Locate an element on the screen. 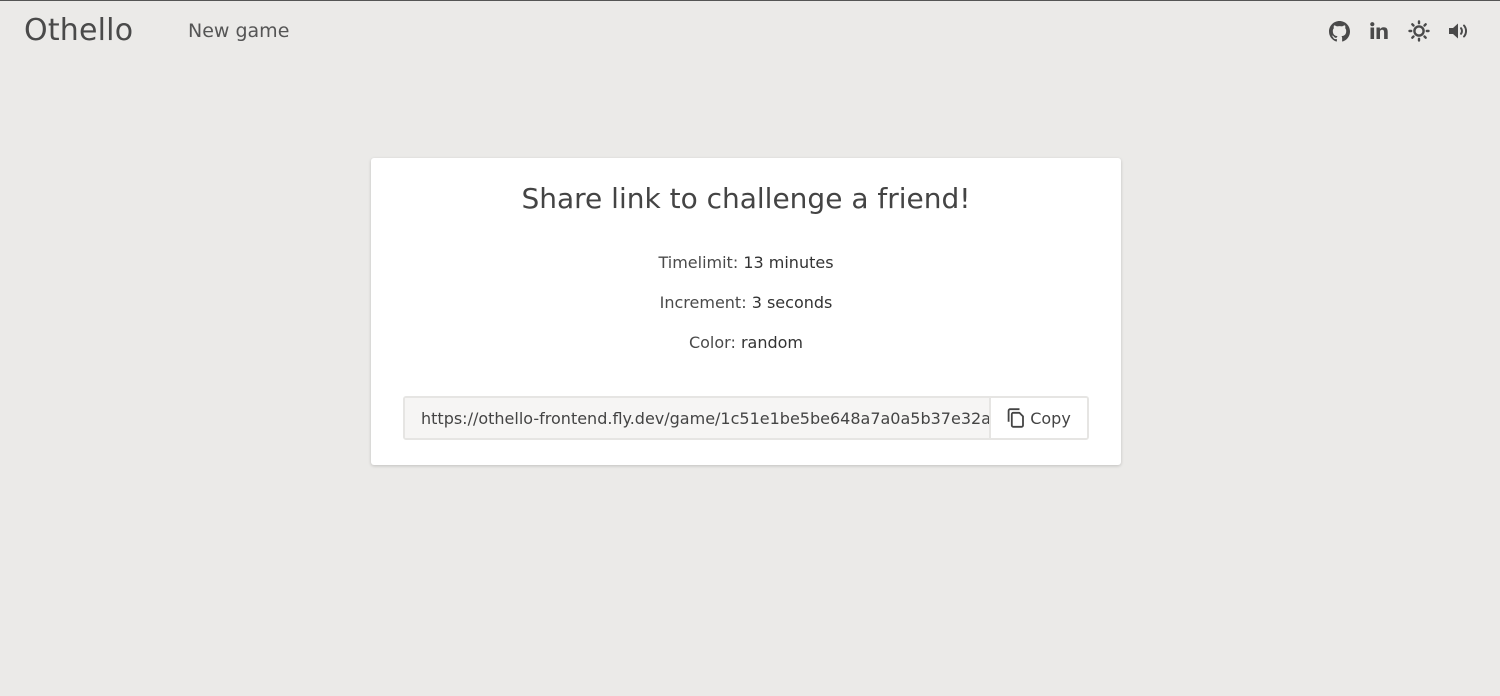 This screenshot has width=1500, height=696. logo: Othello is located at coordinates (78, 30).